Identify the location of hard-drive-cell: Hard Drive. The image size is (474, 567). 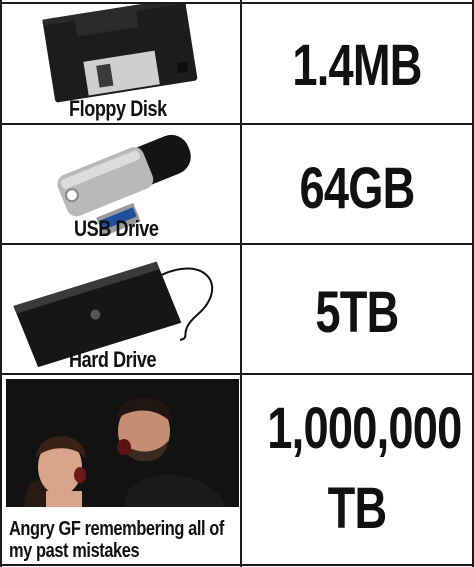
(121, 309).